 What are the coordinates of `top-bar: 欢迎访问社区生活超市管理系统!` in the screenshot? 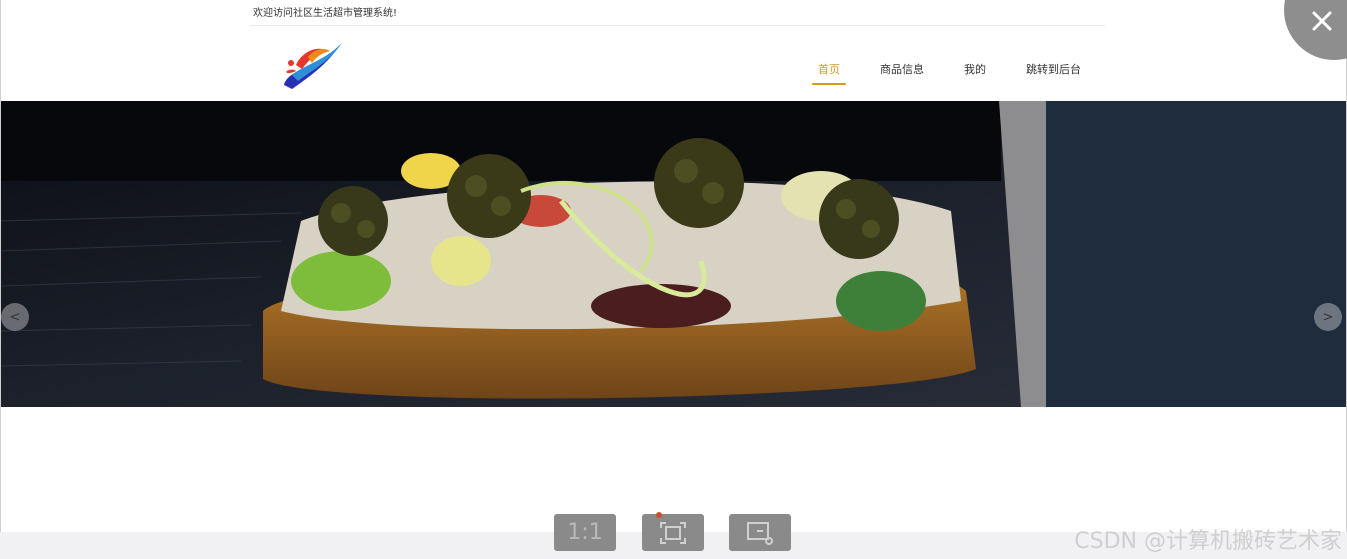 It's located at (677, 13).